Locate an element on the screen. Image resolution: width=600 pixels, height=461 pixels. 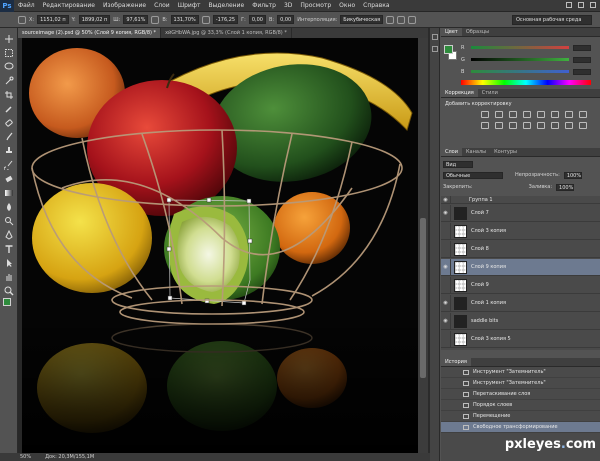
color-lookup-icon is located at coordinates (513, 125).